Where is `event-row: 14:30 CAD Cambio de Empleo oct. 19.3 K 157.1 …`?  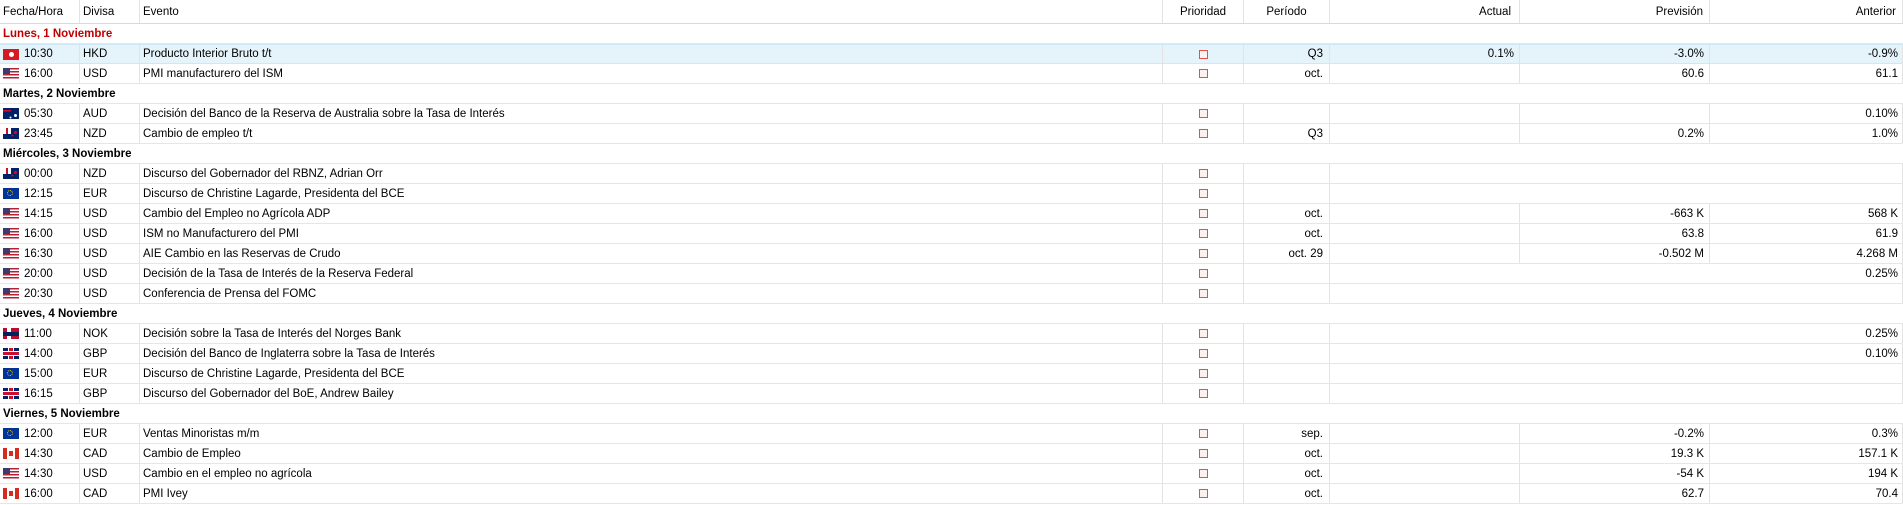 event-row: 14:30 CAD Cambio de Empleo oct. 19.3 K 157.1 … is located at coordinates (951, 454).